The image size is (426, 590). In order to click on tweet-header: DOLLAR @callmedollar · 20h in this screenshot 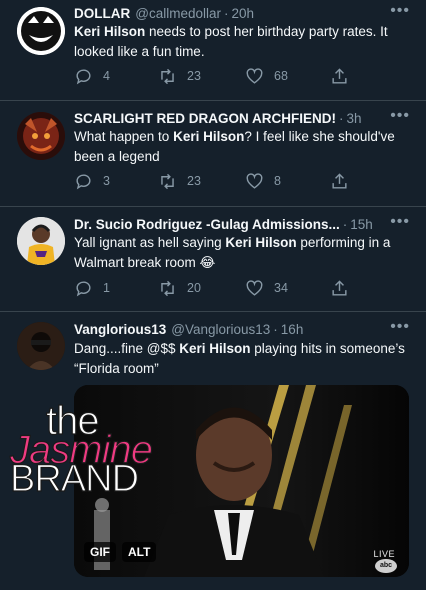, I will do `click(243, 13)`.